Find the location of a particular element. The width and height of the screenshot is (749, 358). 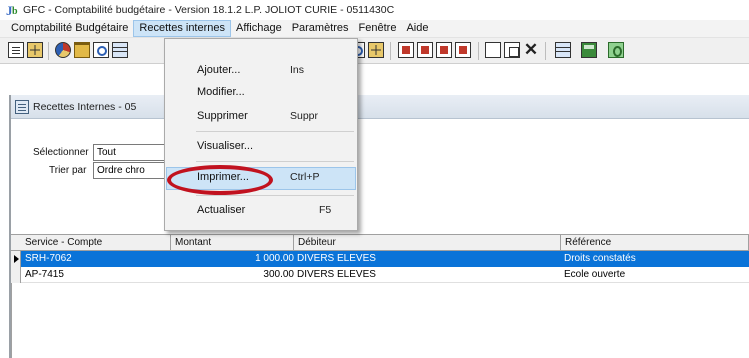

select-dropdown: Tout is located at coordinates (129, 152).